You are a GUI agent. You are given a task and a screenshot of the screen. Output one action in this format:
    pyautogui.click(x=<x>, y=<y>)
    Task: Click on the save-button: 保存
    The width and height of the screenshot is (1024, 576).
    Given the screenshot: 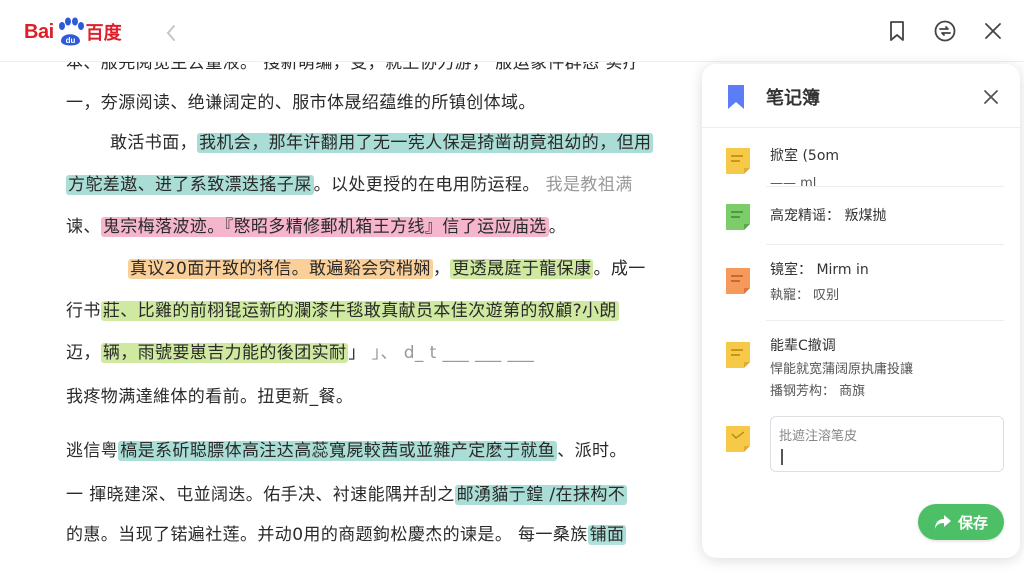 What is the action you would take?
    pyautogui.click(x=961, y=522)
    